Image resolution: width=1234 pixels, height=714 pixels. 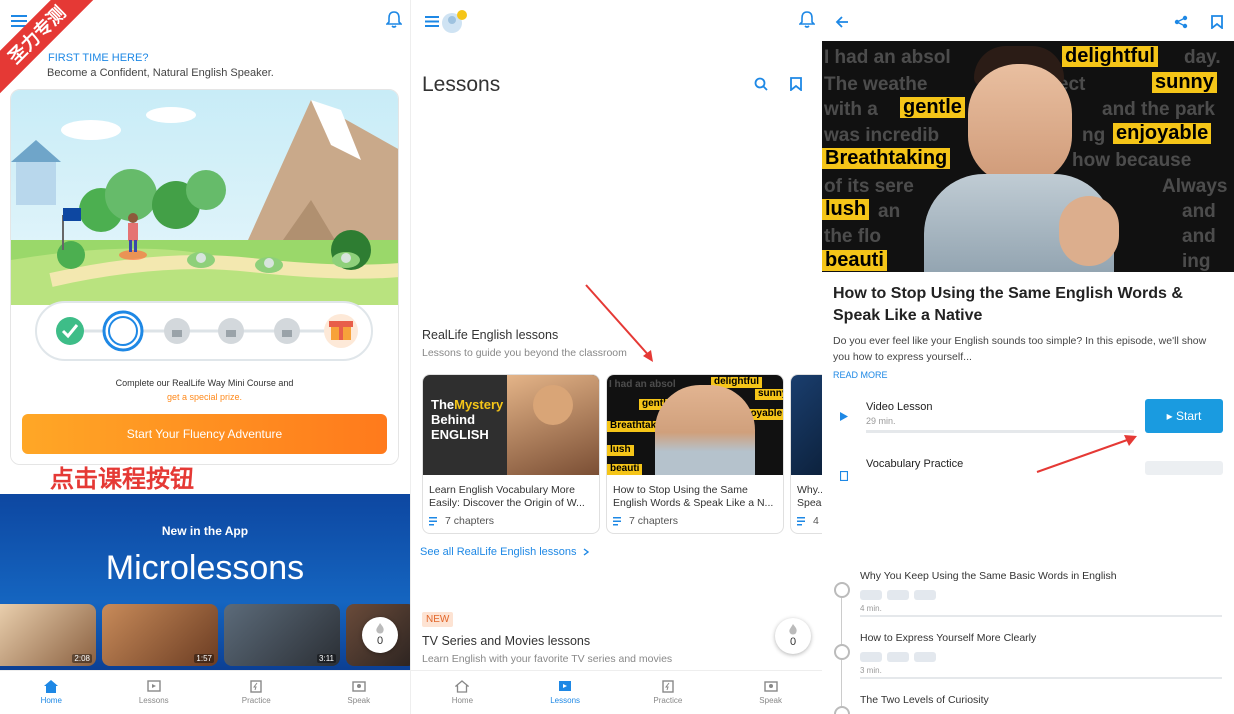 I want to click on video-duration: 1:57, so click(x=204, y=658).